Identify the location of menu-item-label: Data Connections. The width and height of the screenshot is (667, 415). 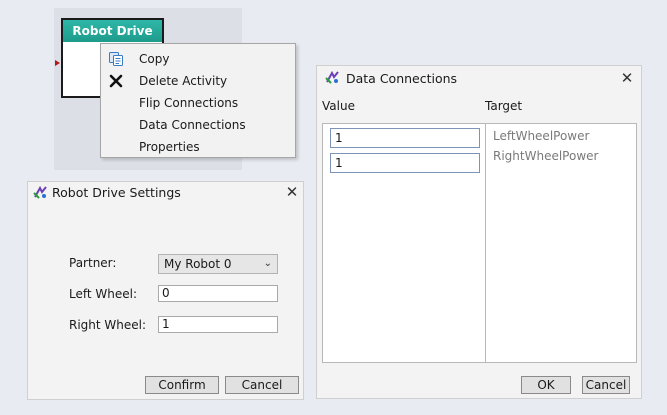
(192, 125).